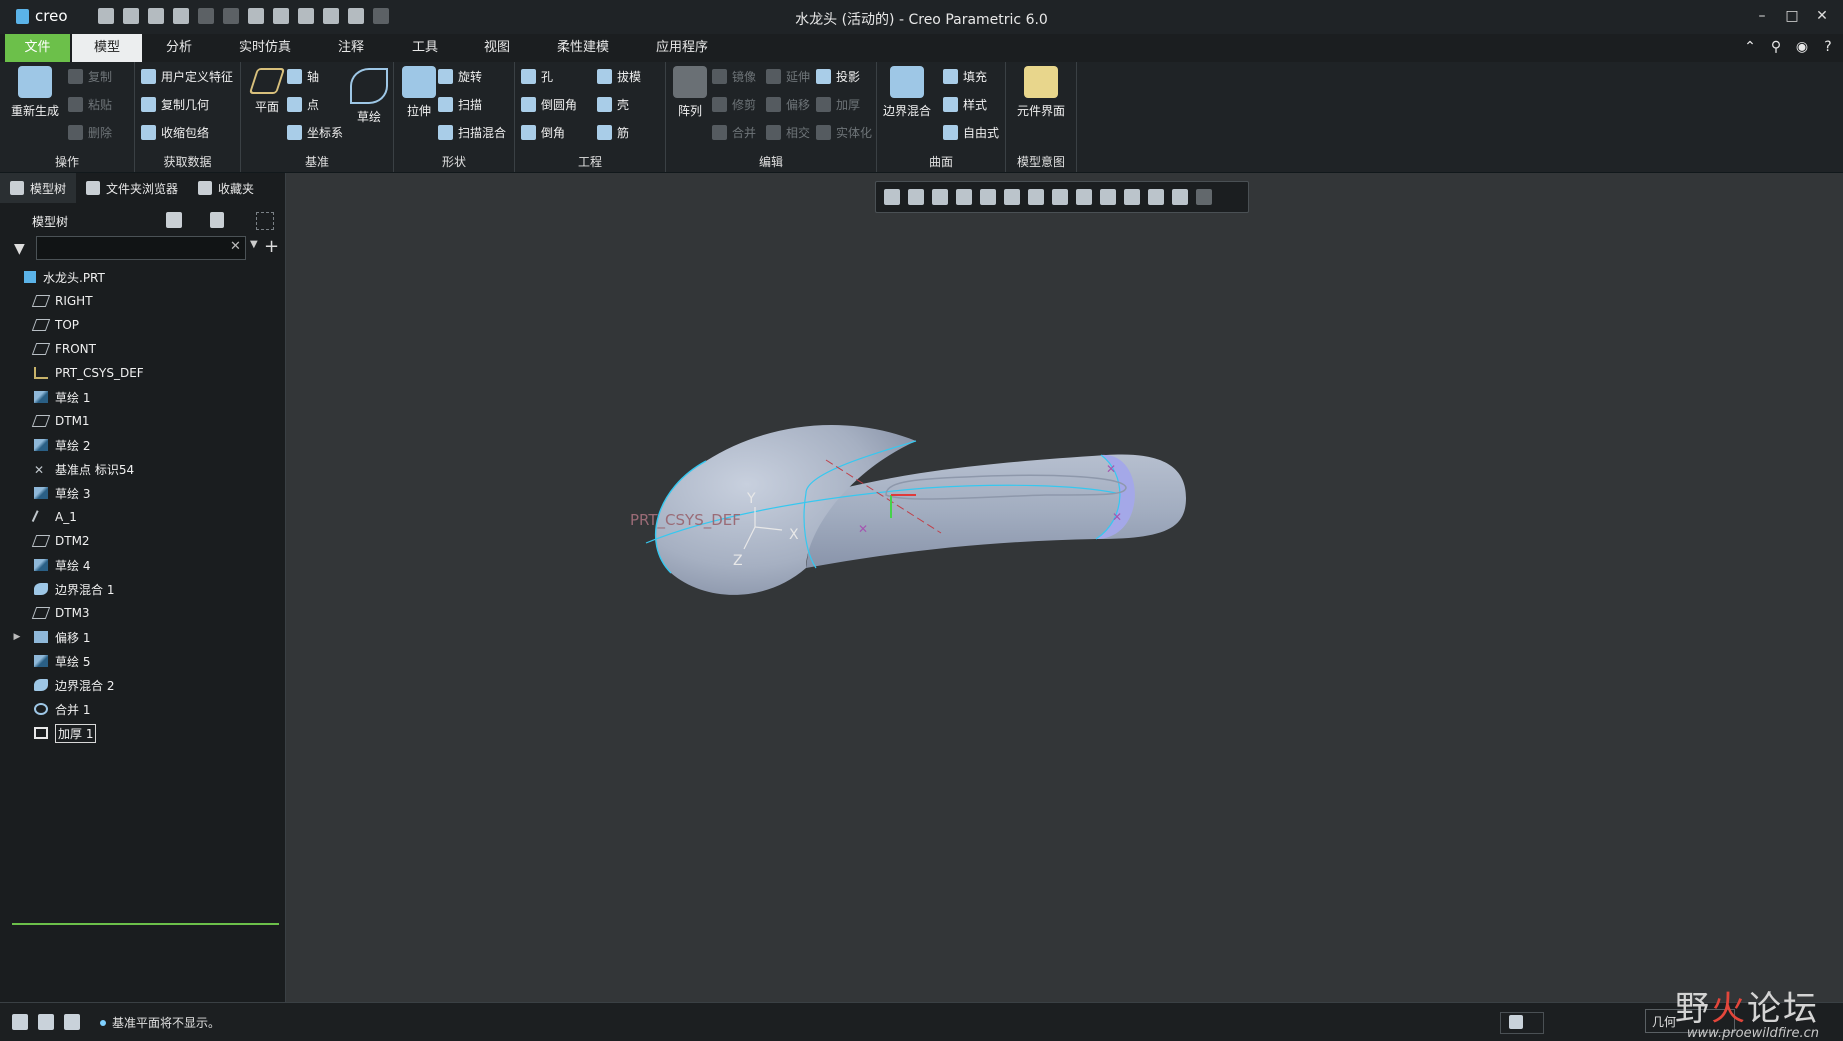 This screenshot has width=1843, height=1041. I want to click on close-window-icon, so click(356, 16).